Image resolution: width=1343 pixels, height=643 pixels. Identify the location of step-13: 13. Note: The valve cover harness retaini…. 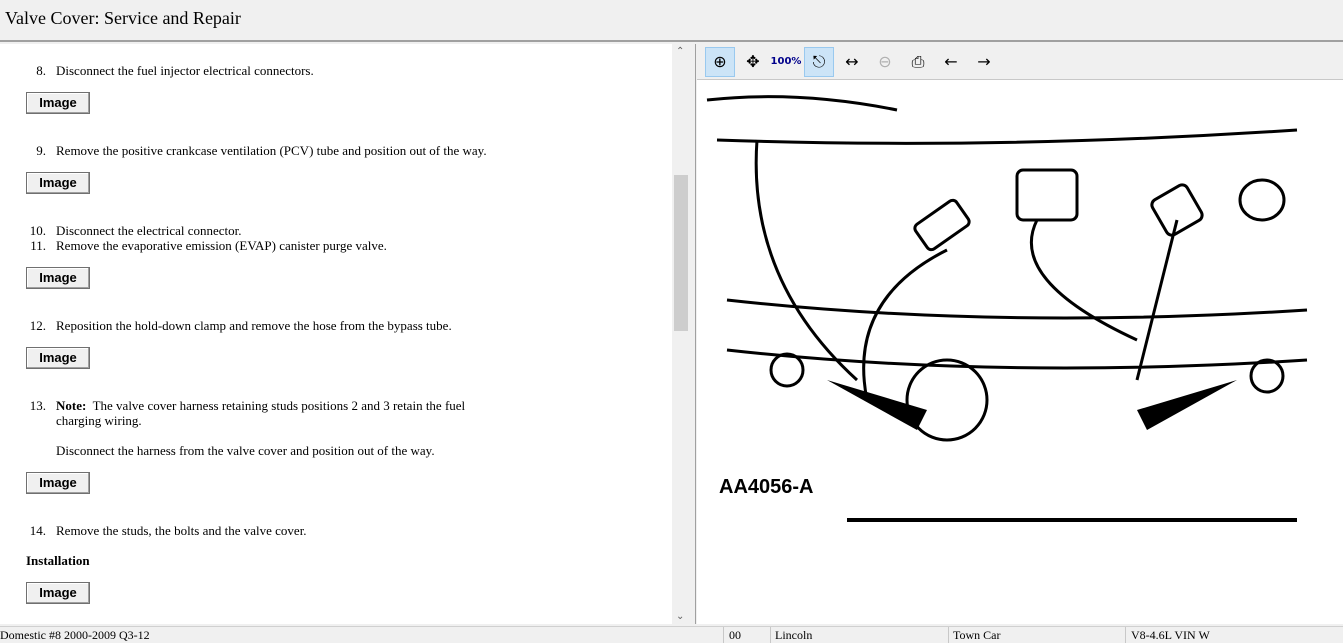
(247, 413).